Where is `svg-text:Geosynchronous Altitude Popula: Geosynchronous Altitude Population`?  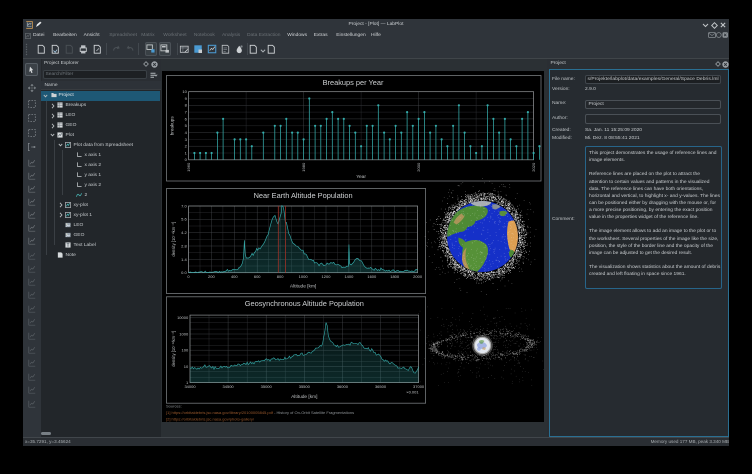 svg-text:Geosynchronous Altitude Popula: Geosynchronous Altitude Population is located at coordinates (303, 303).